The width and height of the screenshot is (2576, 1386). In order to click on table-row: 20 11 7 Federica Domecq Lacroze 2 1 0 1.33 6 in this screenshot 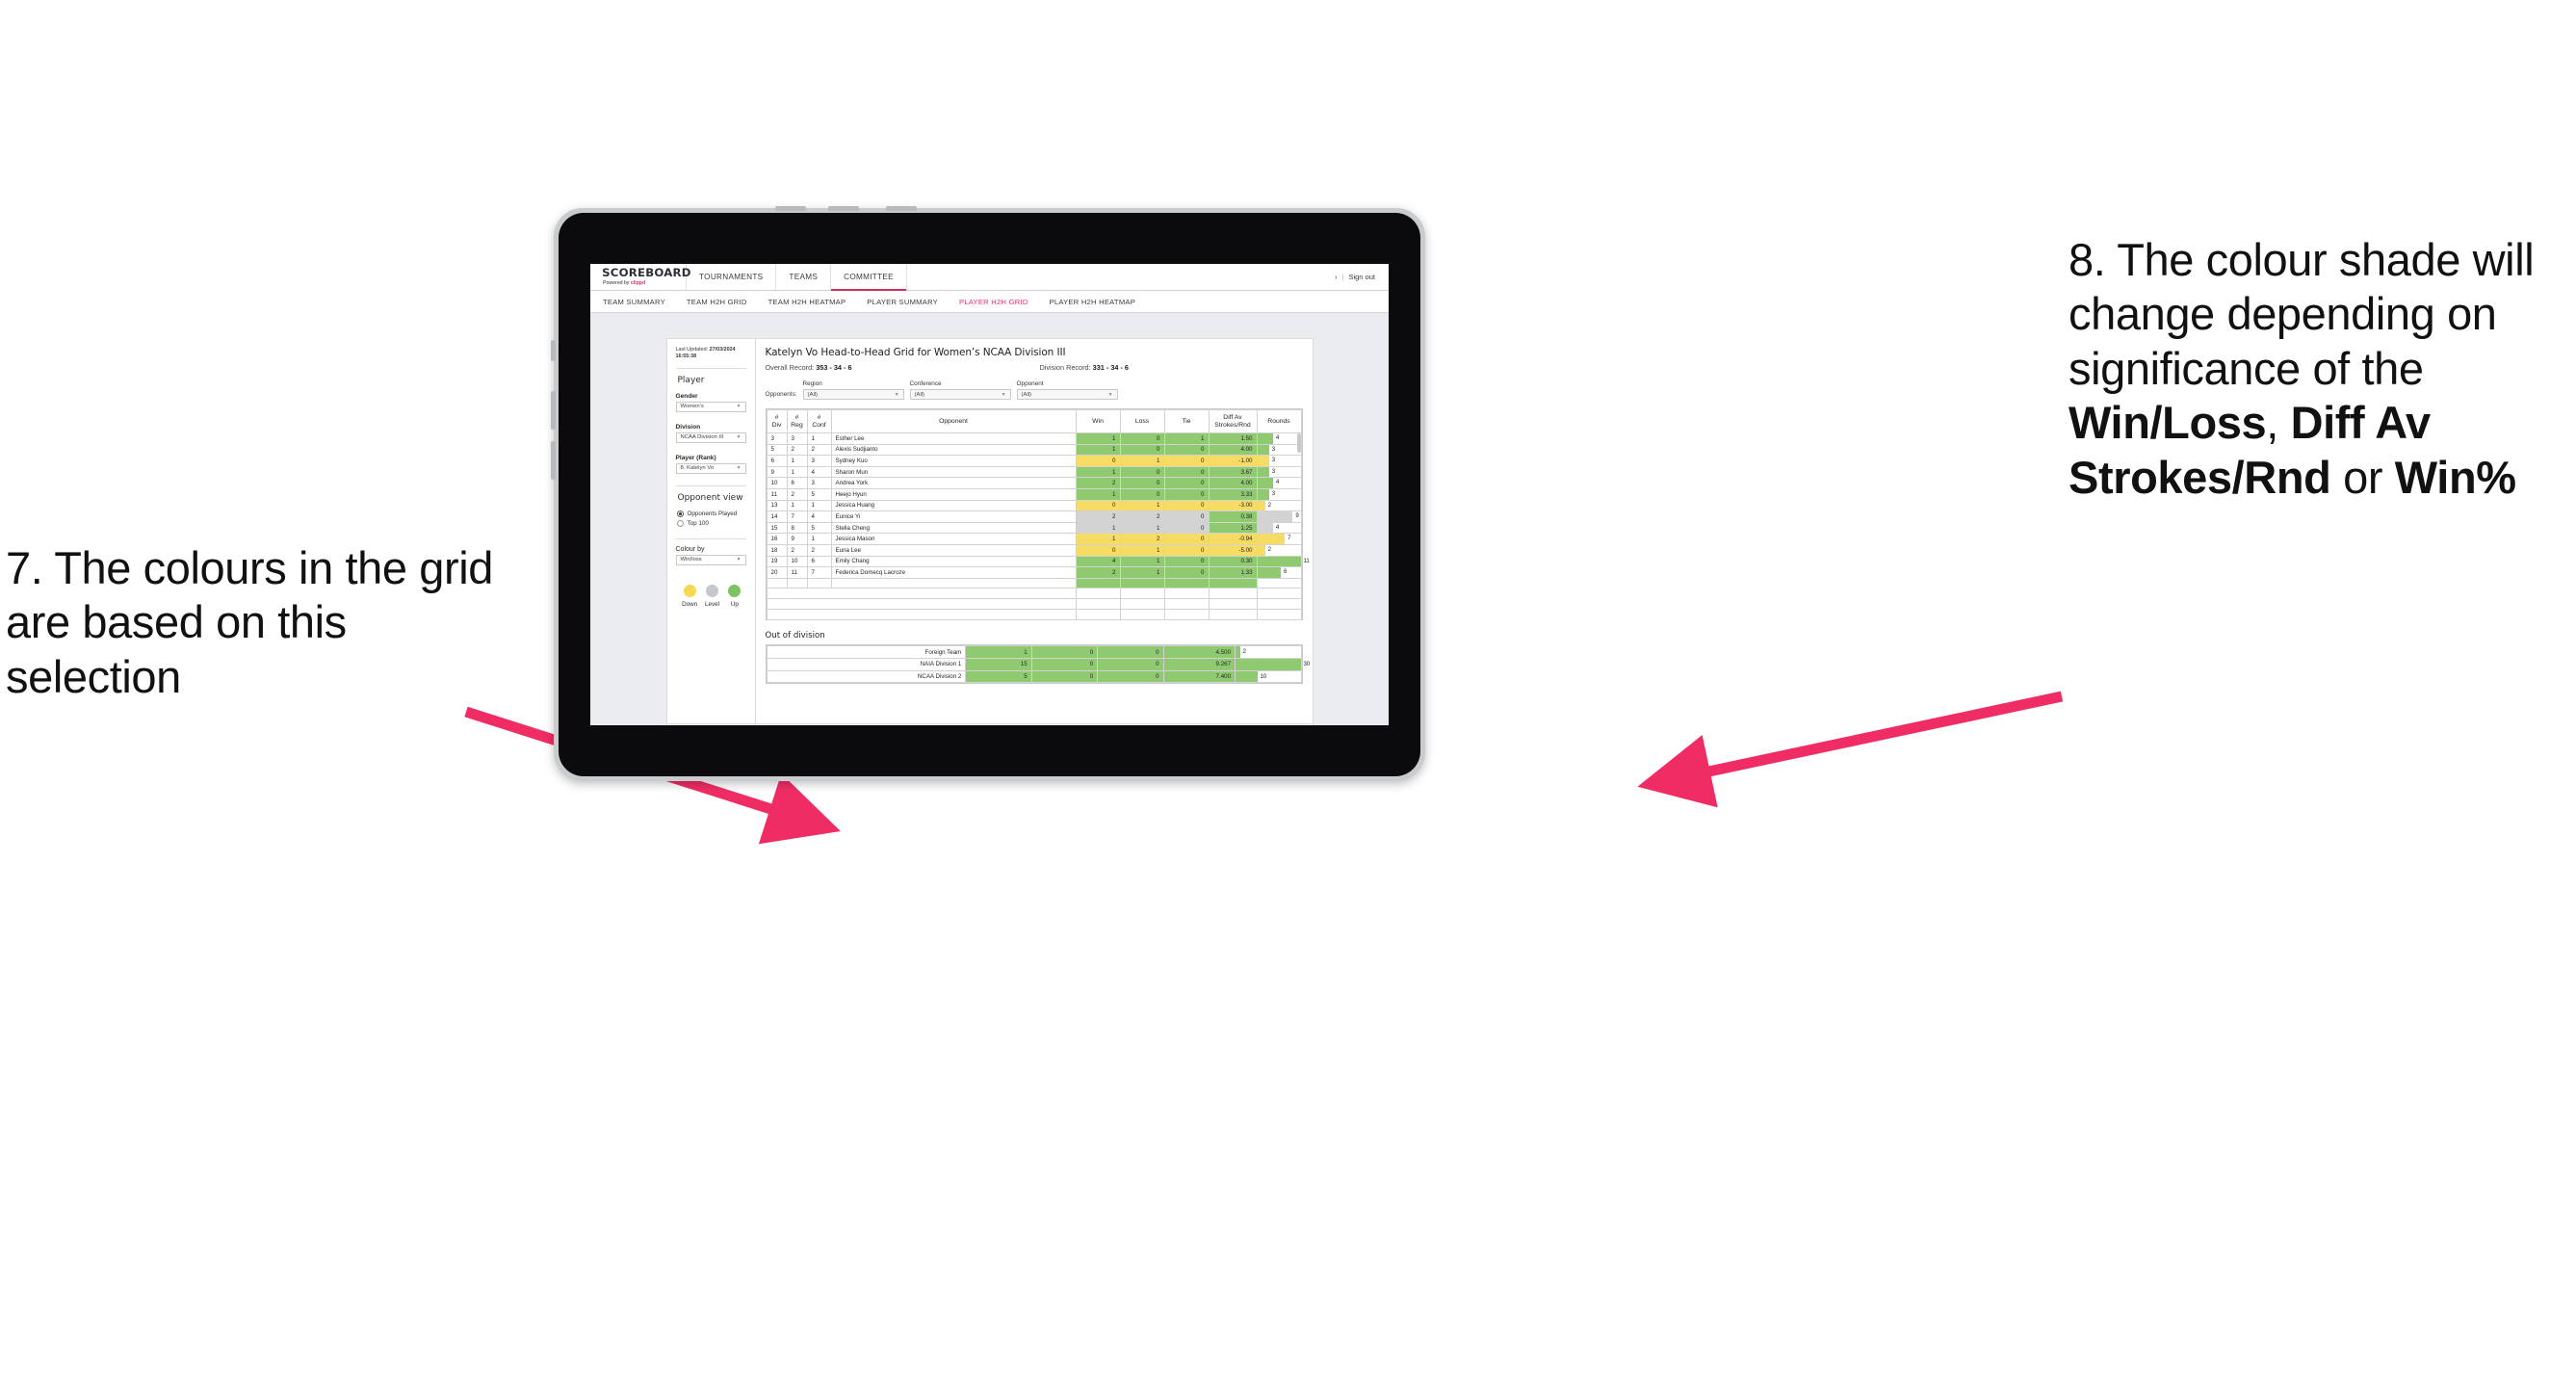, I will do `click(1034, 572)`.